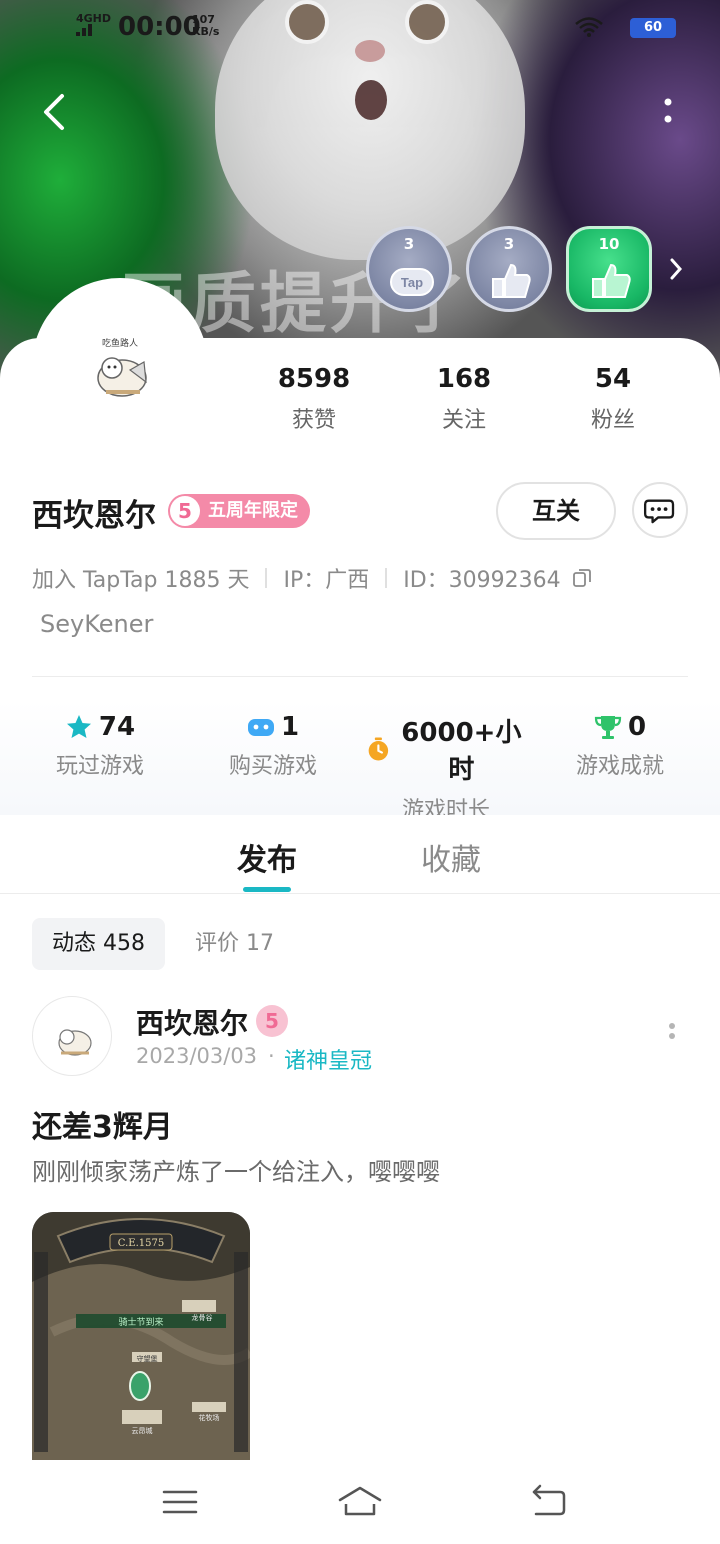 This screenshot has width=720, height=1544. I want to click on game-map-screenshot: C.E.1575 骑士节到来 守望堡 云昂城 龙骨谷 花牧场, so click(141, 1336).